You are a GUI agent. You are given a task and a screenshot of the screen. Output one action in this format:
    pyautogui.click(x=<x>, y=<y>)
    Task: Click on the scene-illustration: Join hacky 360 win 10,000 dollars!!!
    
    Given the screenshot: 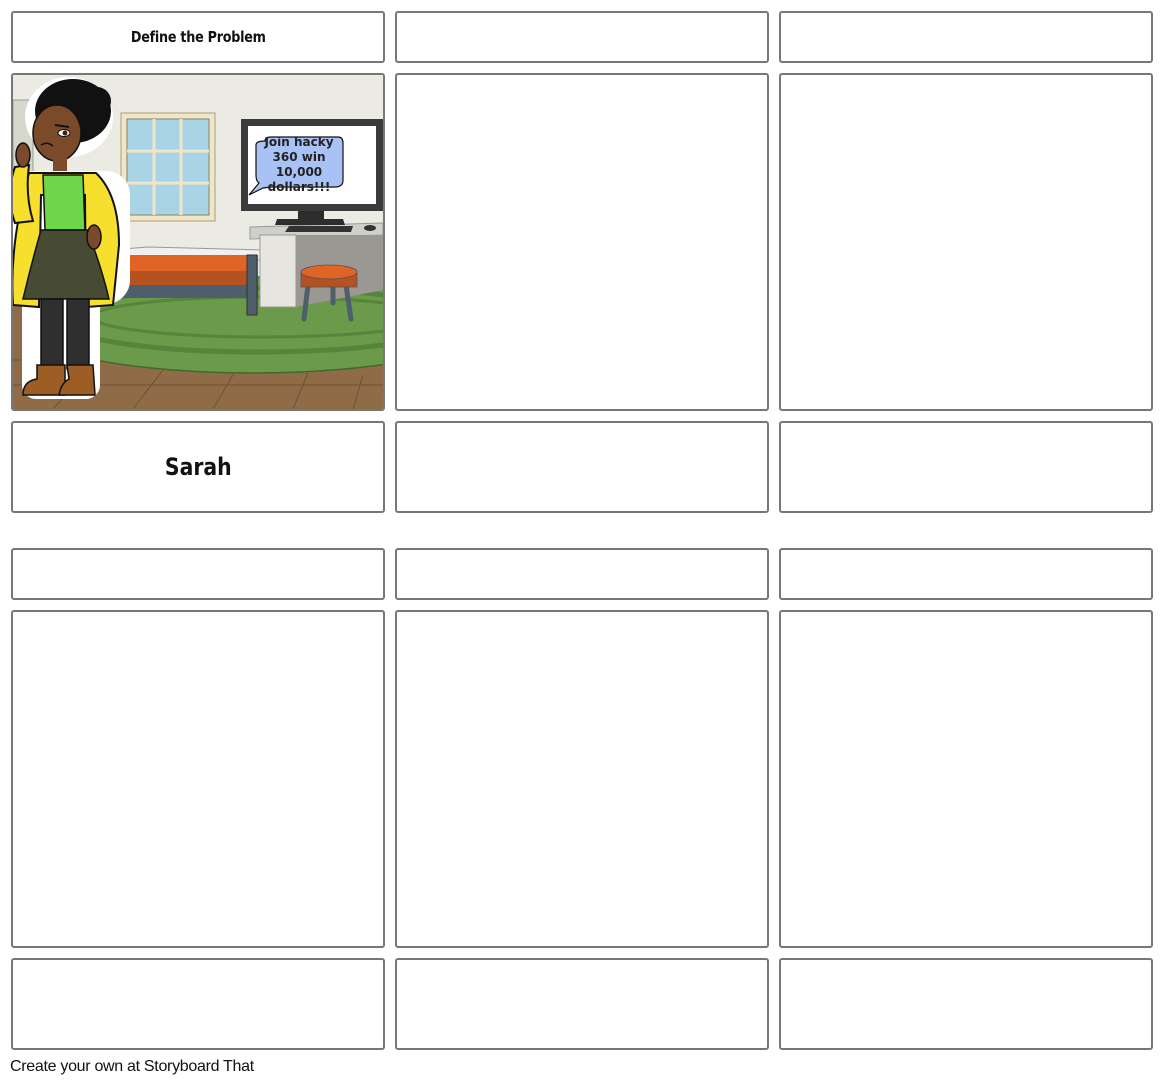 What is the action you would take?
    pyautogui.click(x=198, y=242)
    